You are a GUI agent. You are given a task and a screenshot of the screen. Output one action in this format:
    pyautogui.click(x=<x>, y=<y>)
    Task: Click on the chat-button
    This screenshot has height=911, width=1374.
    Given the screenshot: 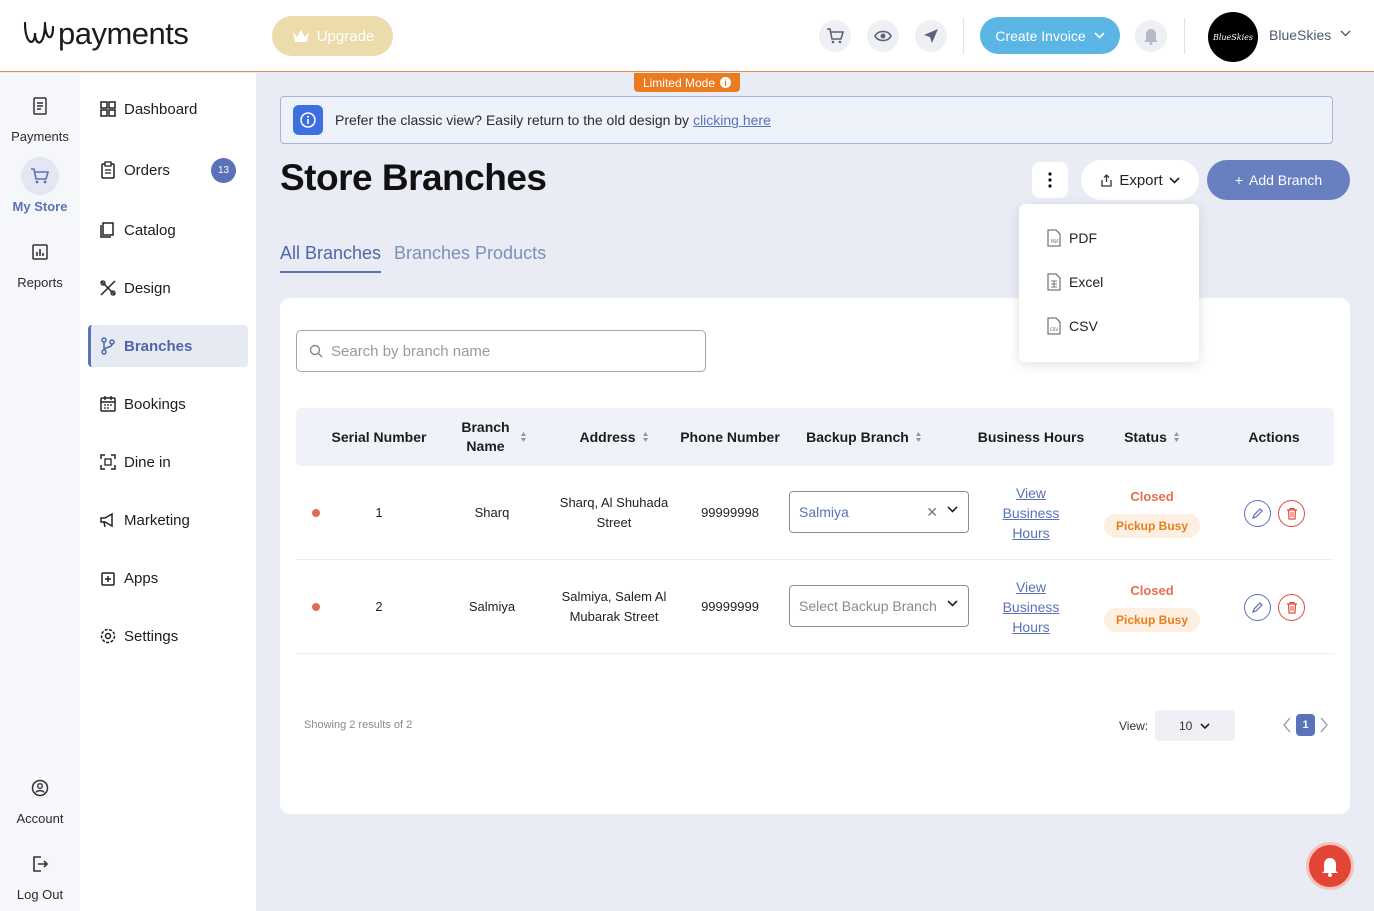 What is the action you would take?
    pyautogui.click(x=1330, y=866)
    